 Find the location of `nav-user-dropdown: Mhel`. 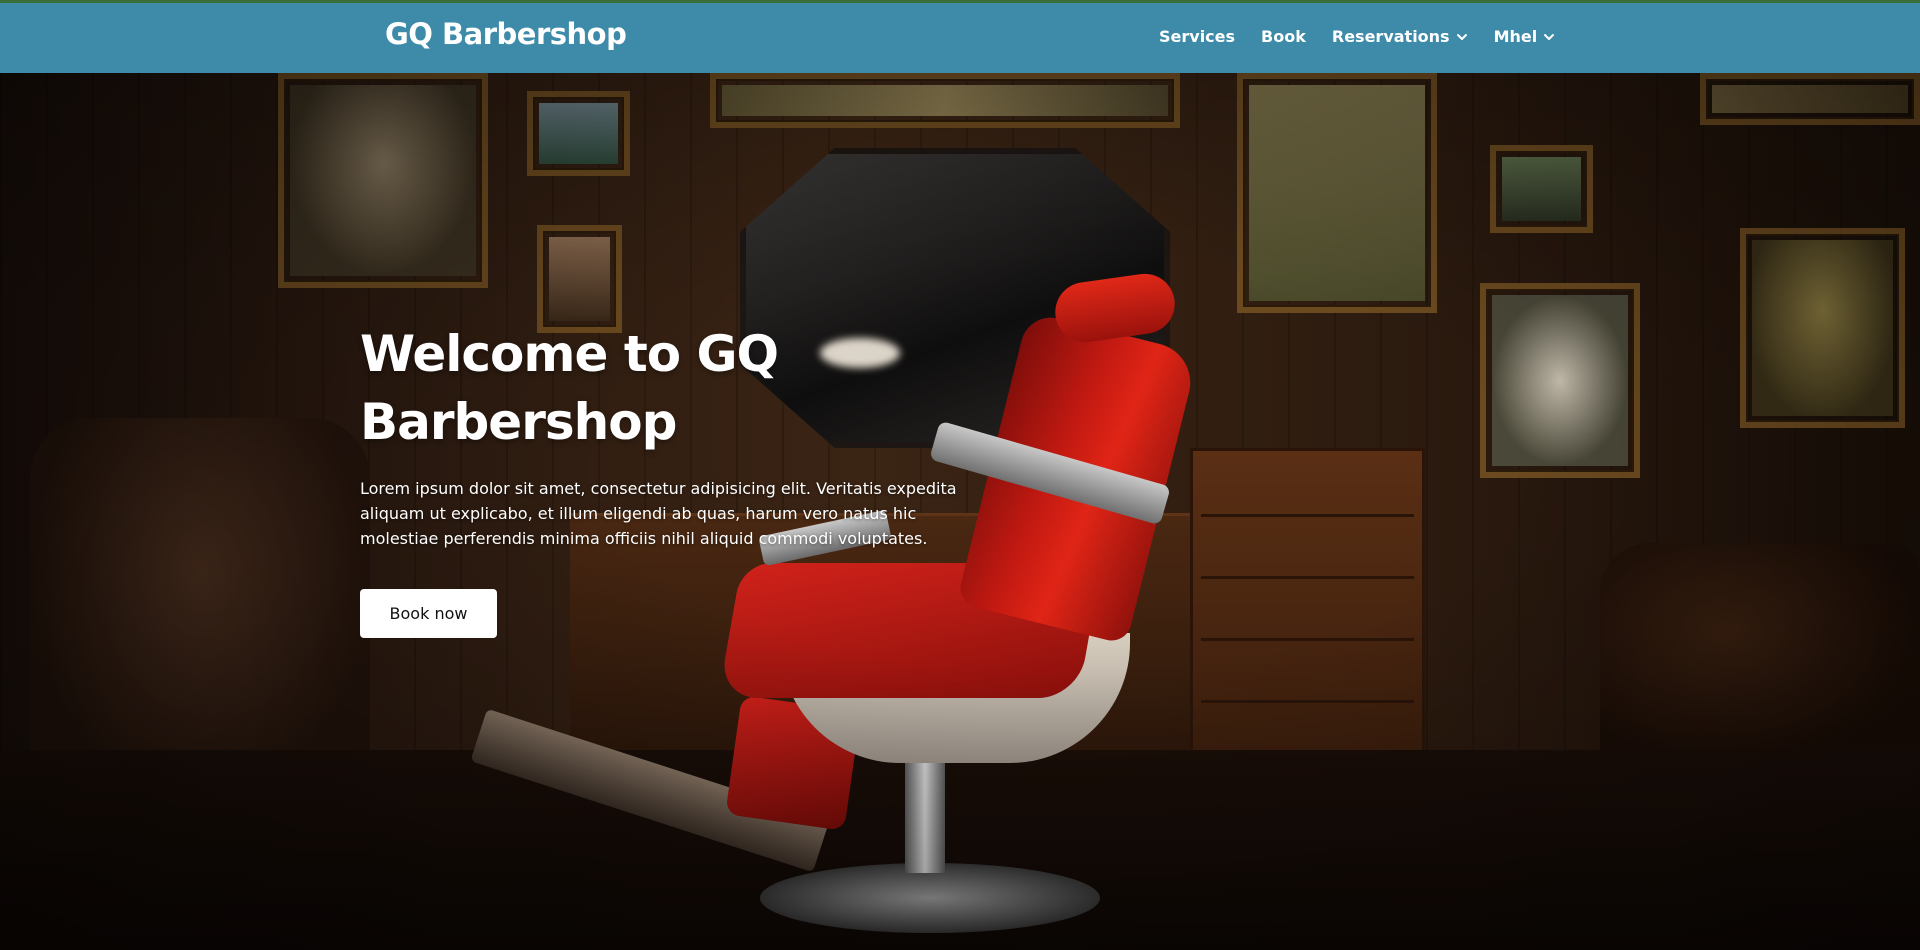

nav-user-dropdown: Mhel is located at coordinates (1525, 36).